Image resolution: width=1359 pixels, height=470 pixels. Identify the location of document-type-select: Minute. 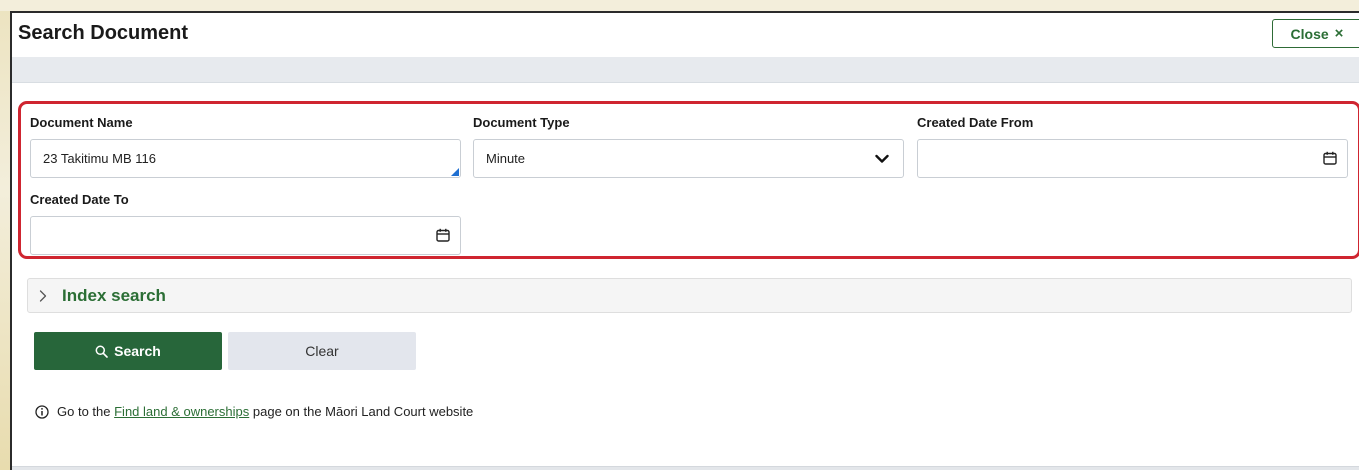
(688, 158).